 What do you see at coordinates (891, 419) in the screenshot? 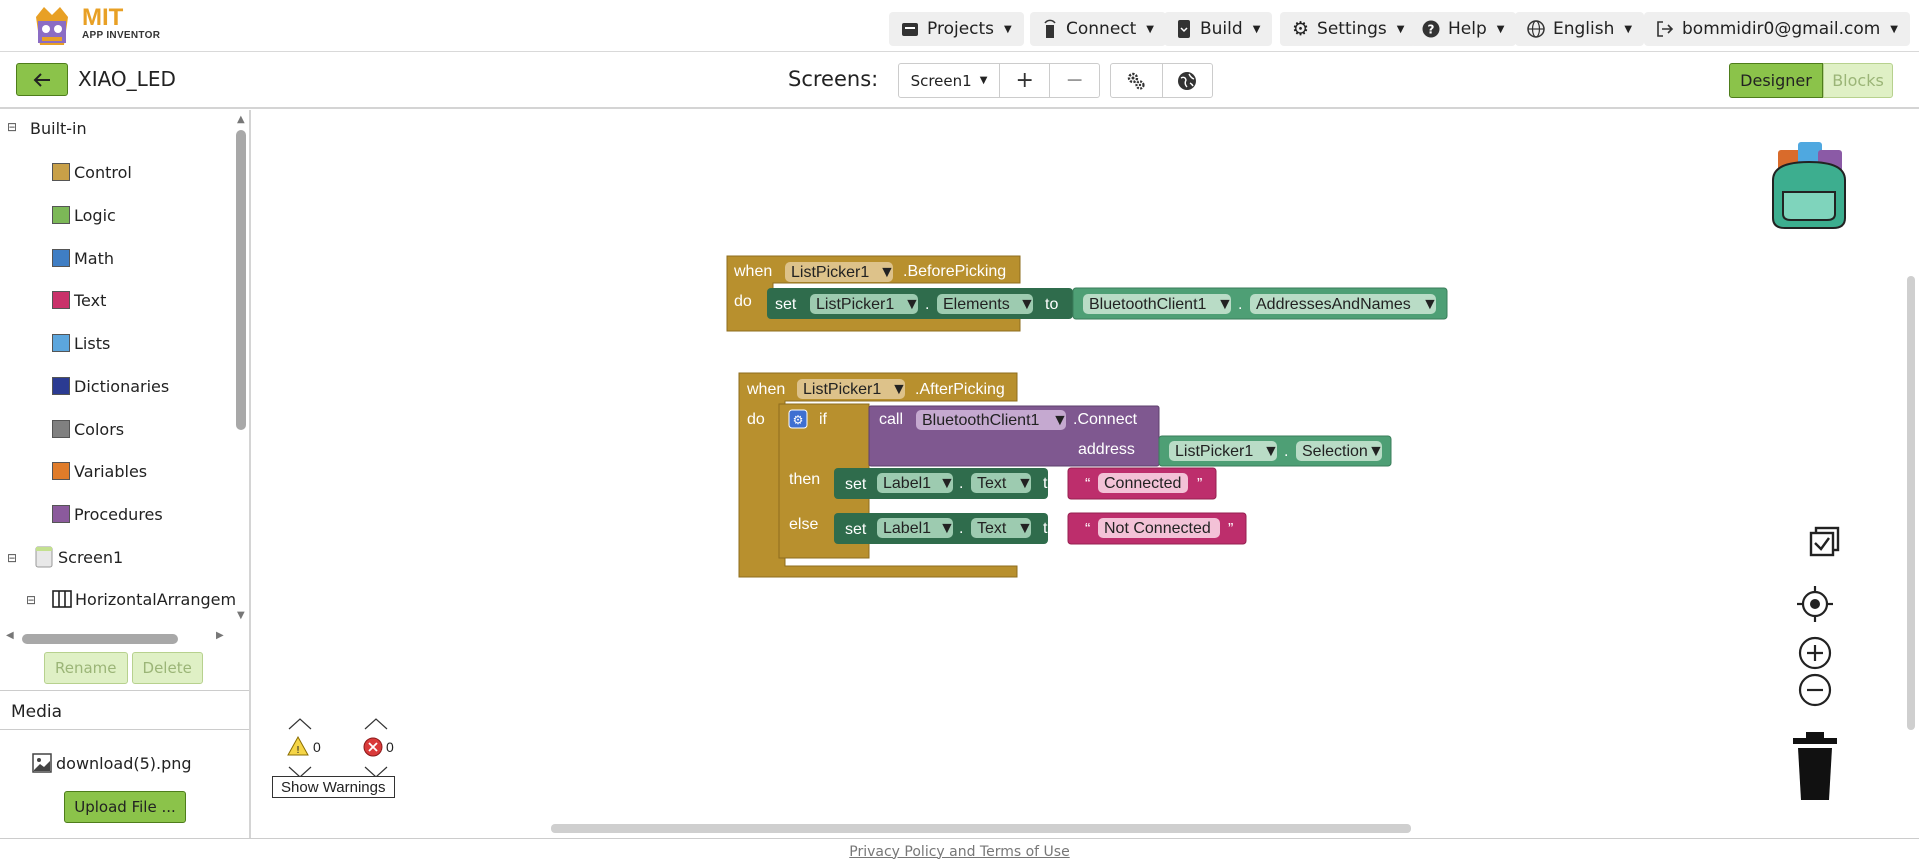
I see `block-call-label: call` at bounding box center [891, 419].